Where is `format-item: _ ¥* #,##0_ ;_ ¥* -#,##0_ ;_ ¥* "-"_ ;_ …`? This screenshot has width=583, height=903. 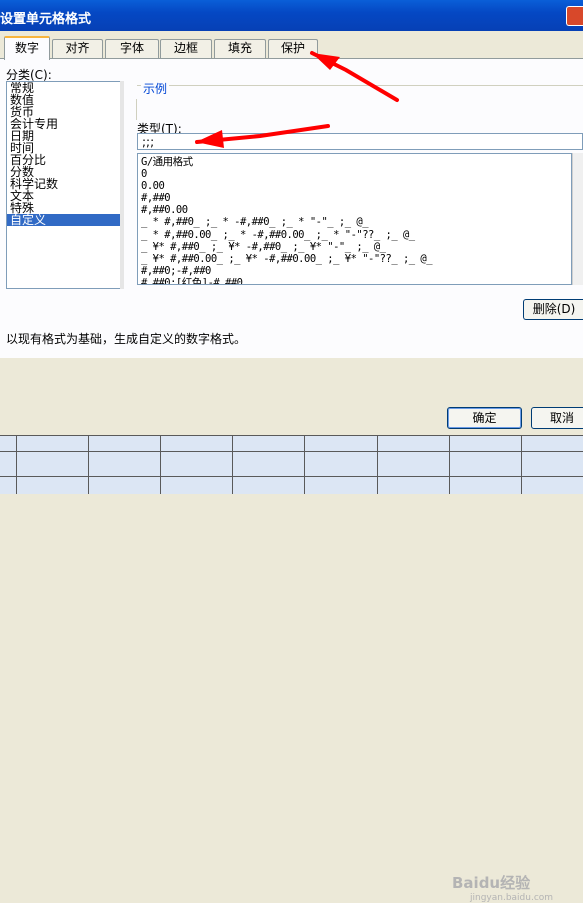 format-item: _ ¥* #,##0_ ;_ ¥* -#,##0_ ;_ ¥* "-"_ ;_ … is located at coordinates (354, 247).